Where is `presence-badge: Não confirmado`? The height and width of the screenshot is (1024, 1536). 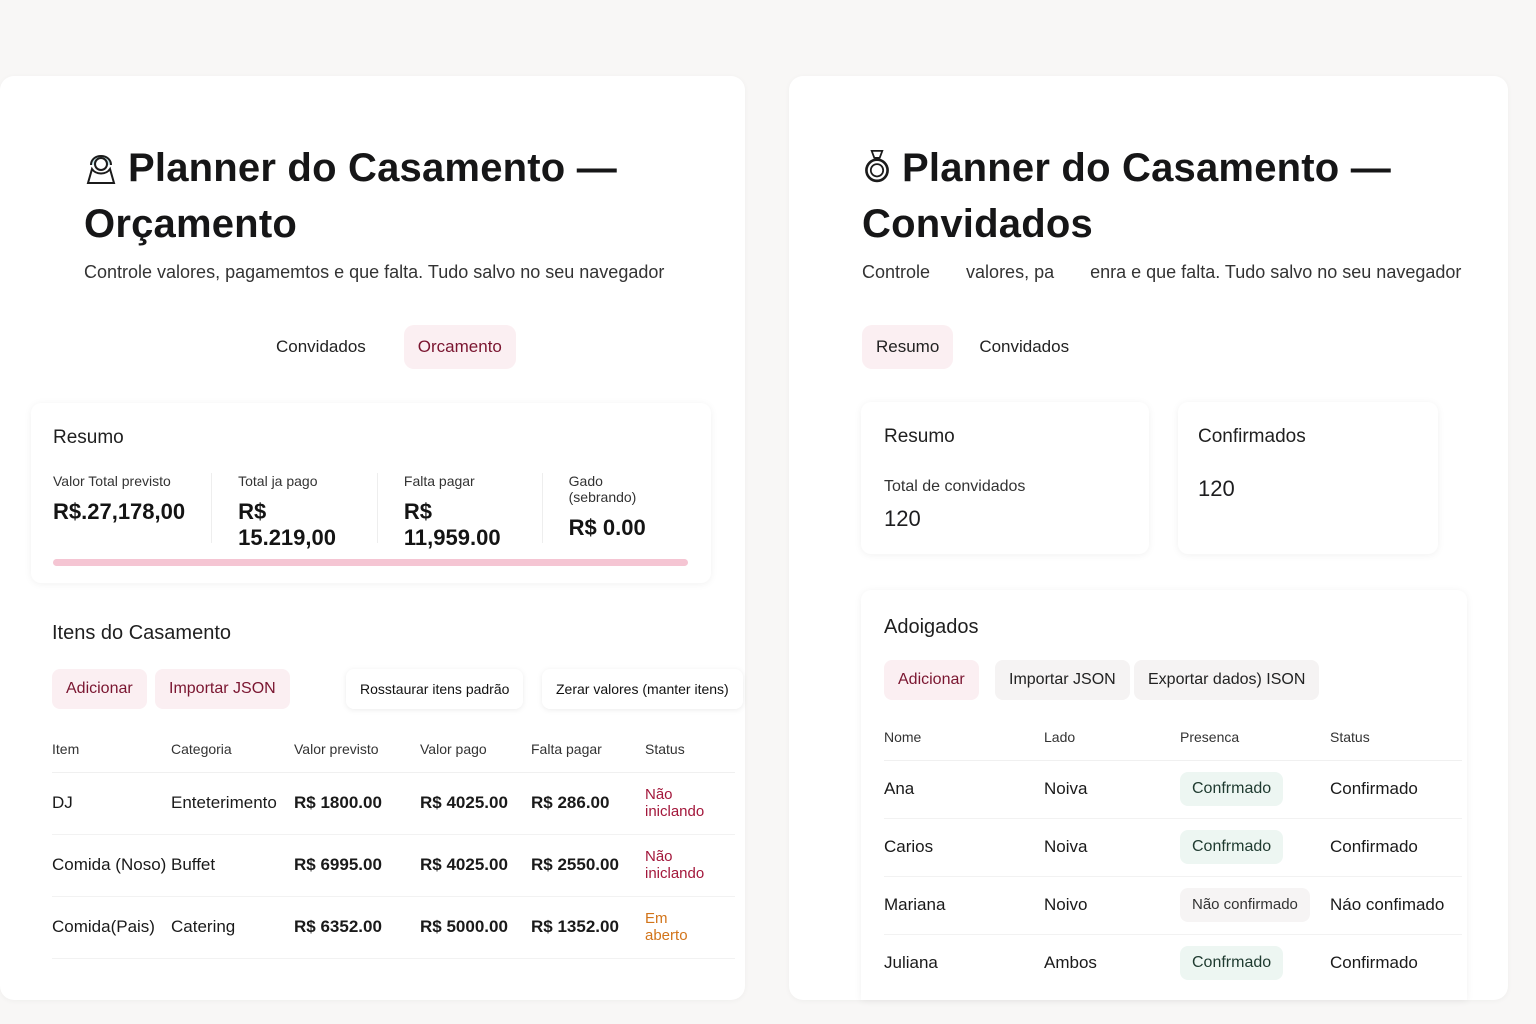 presence-badge: Não confirmado is located at coordinates (1245, 905).